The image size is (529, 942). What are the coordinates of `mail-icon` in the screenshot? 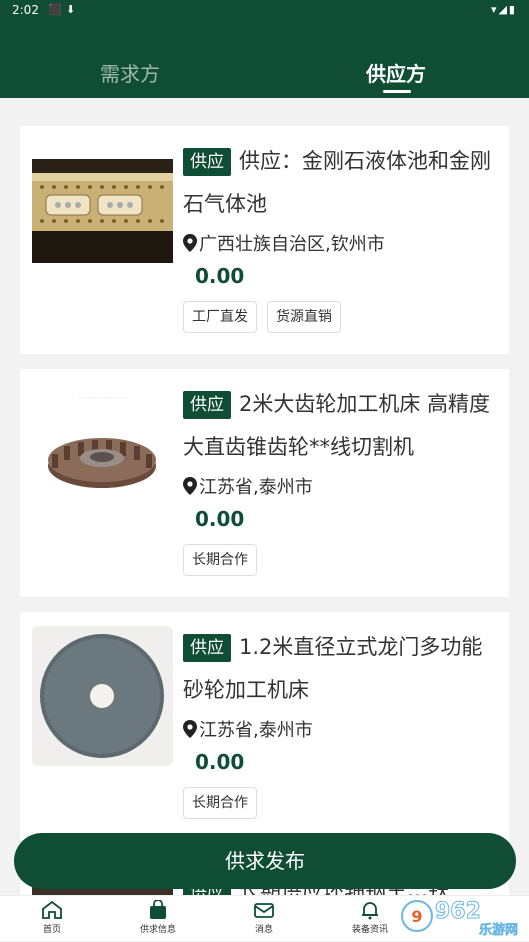 It's located at (264, 910).